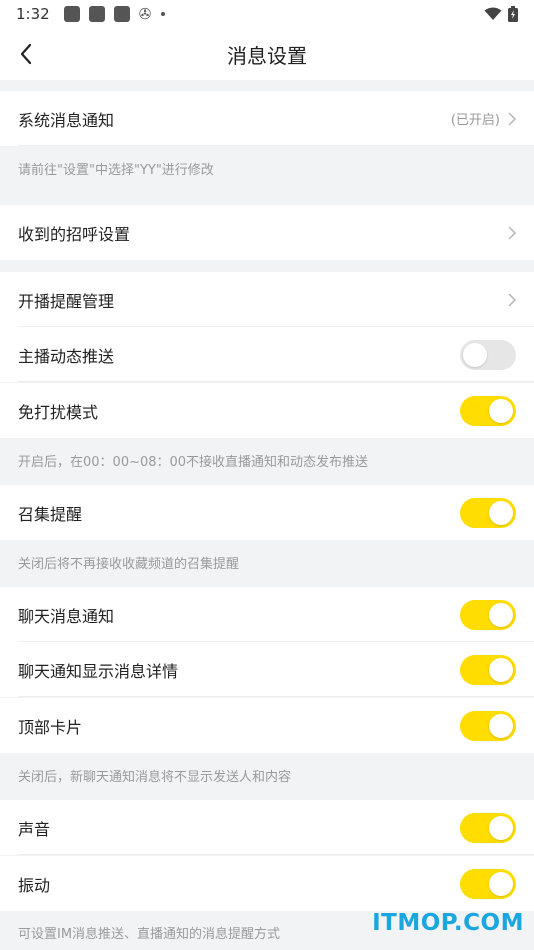 Image resolution: width=534 pixels, height=950 pixels. I want to click on chat-notify-row: 聊天消息通知, so click(267, 614).